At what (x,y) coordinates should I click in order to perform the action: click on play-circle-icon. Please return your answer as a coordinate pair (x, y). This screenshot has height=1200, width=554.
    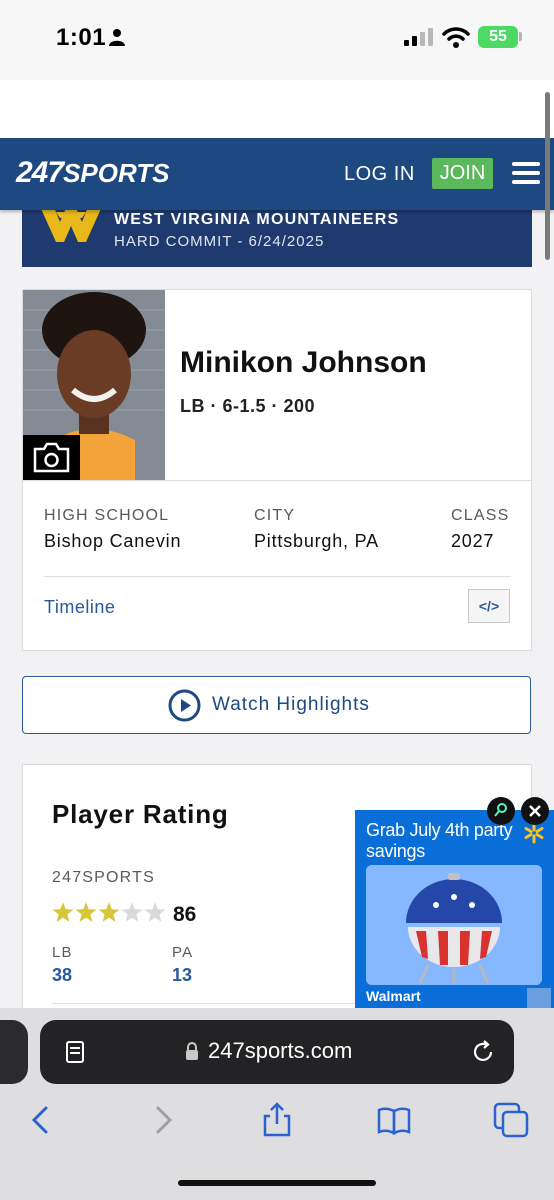
    Looking at the image, I should click on (184, 705).